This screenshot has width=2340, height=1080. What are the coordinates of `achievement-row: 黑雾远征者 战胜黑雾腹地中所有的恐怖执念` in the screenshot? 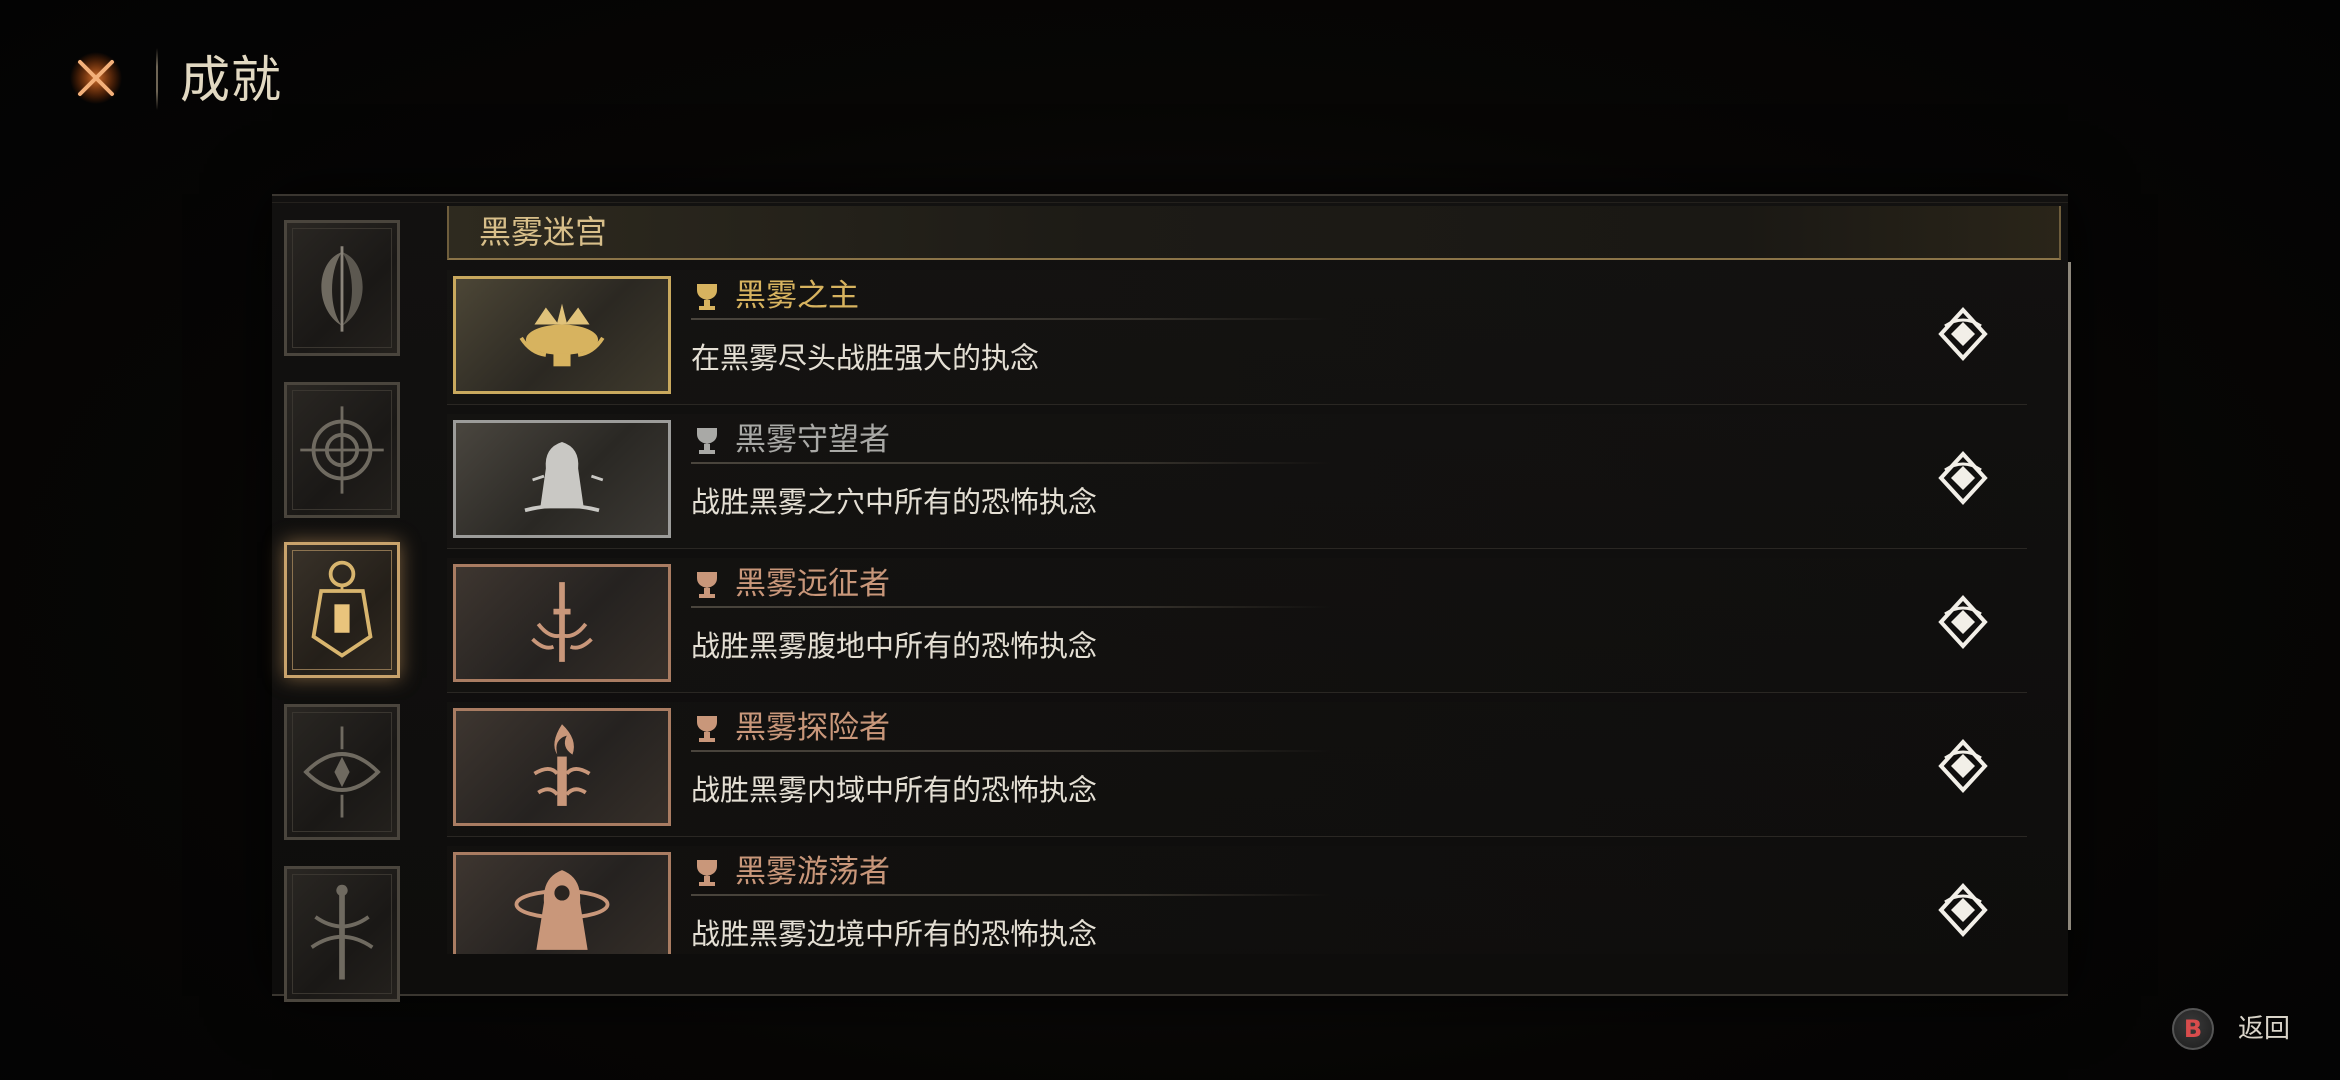 It's located at (1237, 625).